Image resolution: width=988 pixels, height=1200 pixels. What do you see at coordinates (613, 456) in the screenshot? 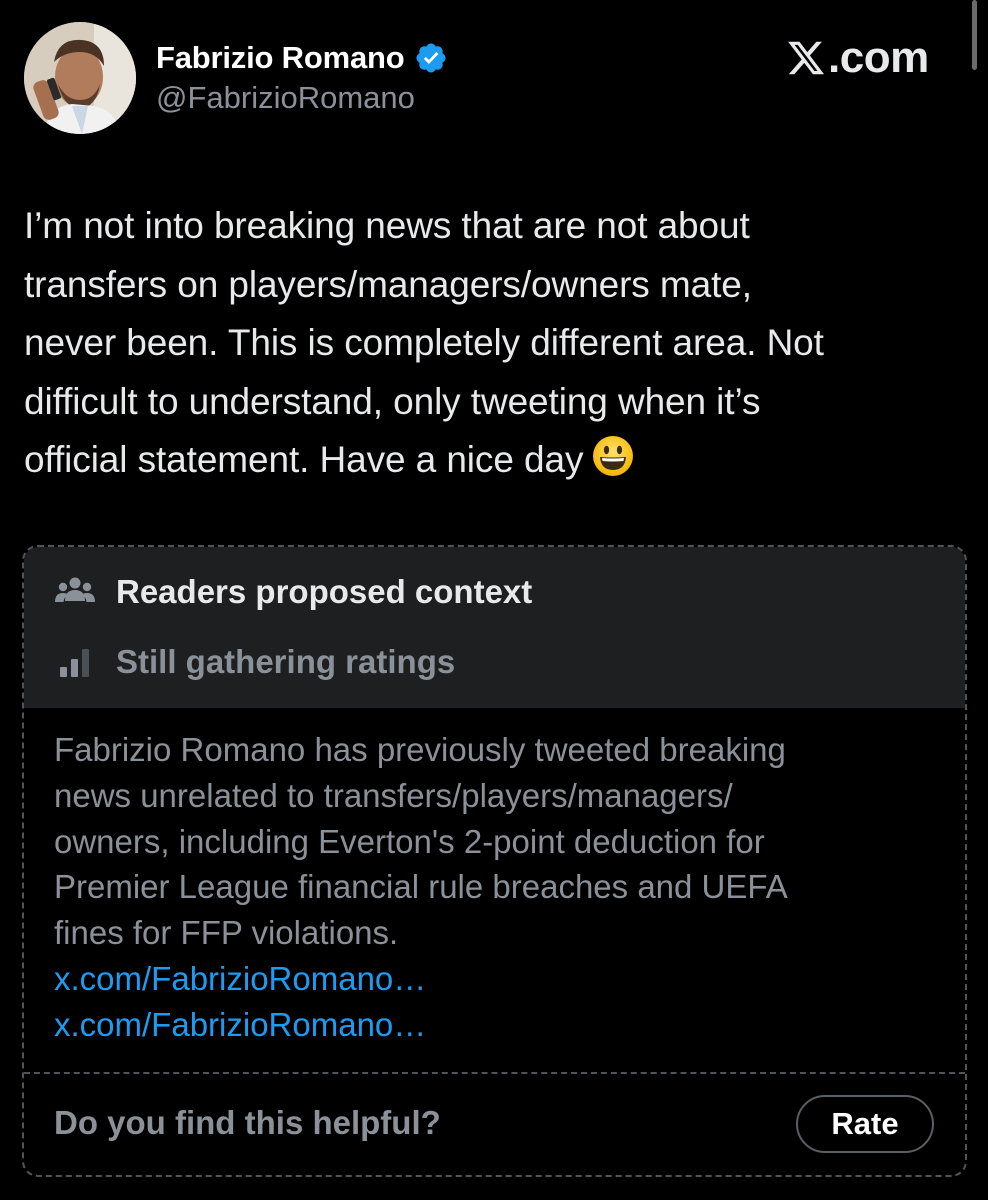
I see `grinning-face-emoji` at bounding box center [613, 456].